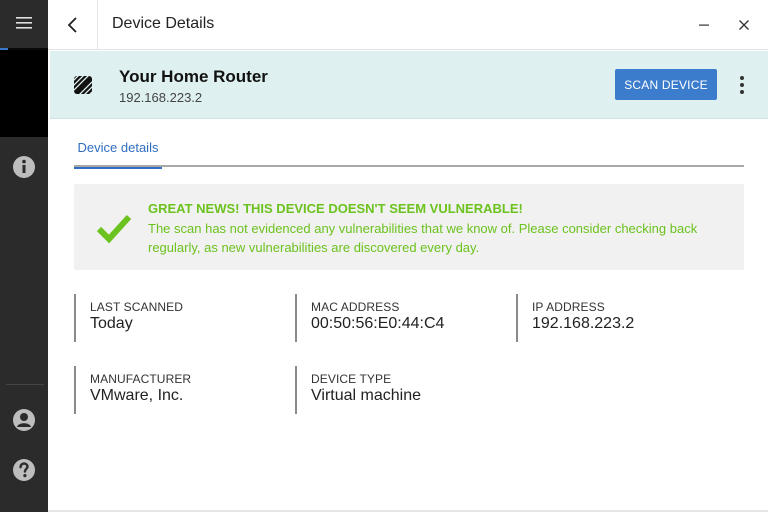  I want to click on tab-device-details: Device details, so click(118, 151).